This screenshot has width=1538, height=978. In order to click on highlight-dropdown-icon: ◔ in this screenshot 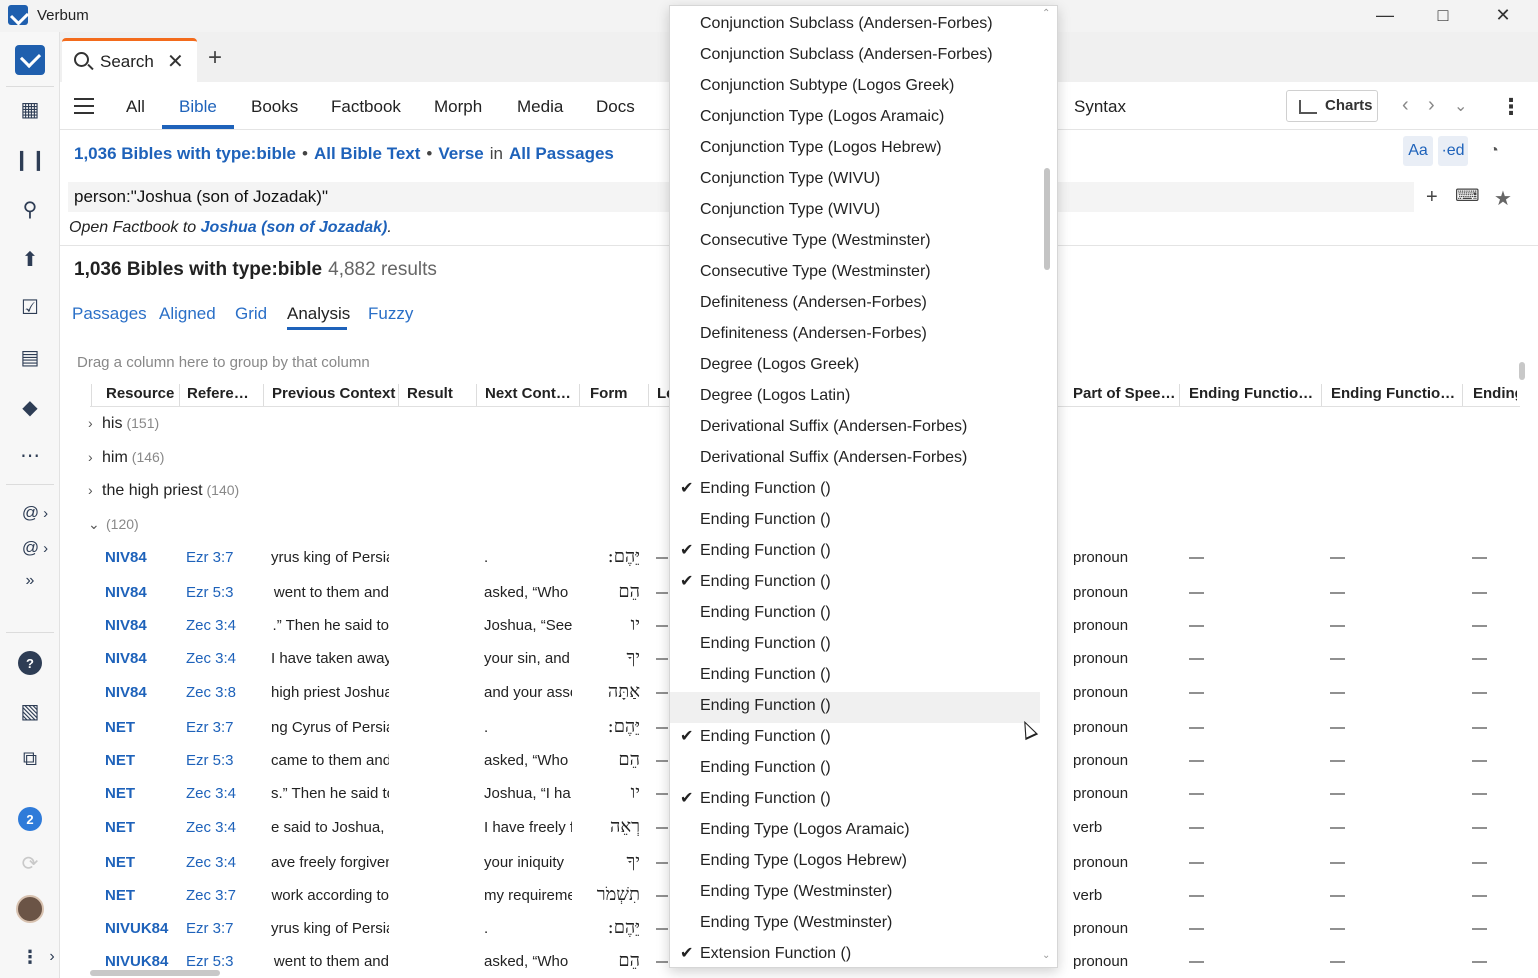, I will do `click(1494, 151)`.